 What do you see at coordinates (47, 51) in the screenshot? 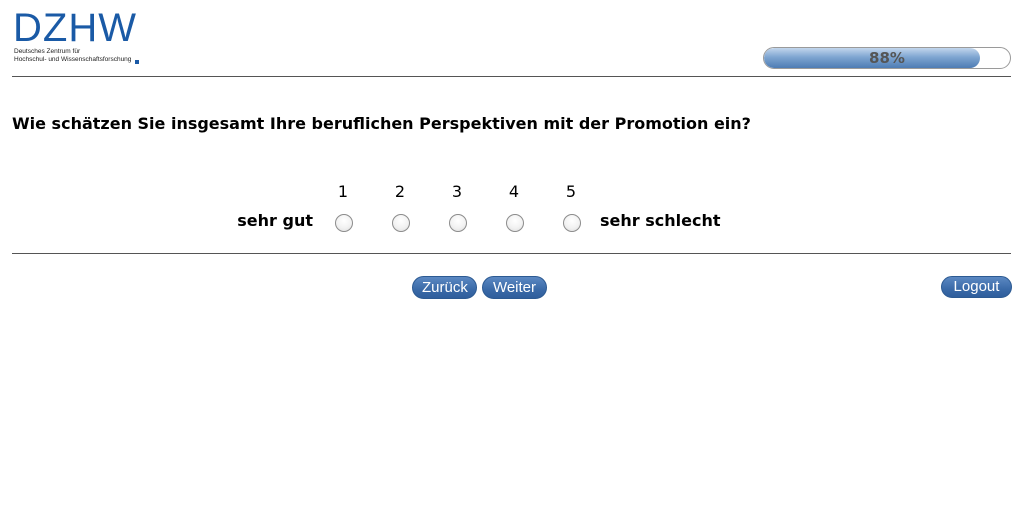
I see `logo-subtitle-line1: Deutsches Zentrum für` at bounding box center [47, 51].